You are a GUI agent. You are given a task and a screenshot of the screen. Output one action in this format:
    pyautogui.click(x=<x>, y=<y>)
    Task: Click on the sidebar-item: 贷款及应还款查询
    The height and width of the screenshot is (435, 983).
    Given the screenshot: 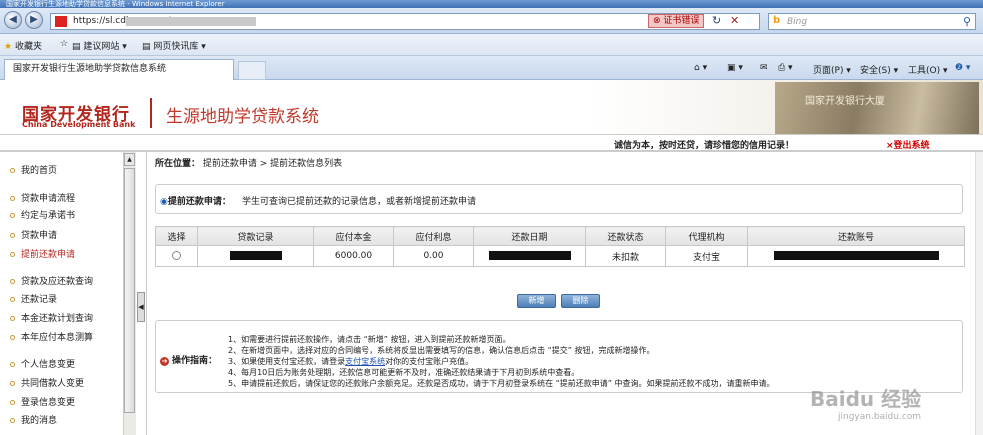 What is the action you would take?
    pyautogui.click(x=51, y=280)
    